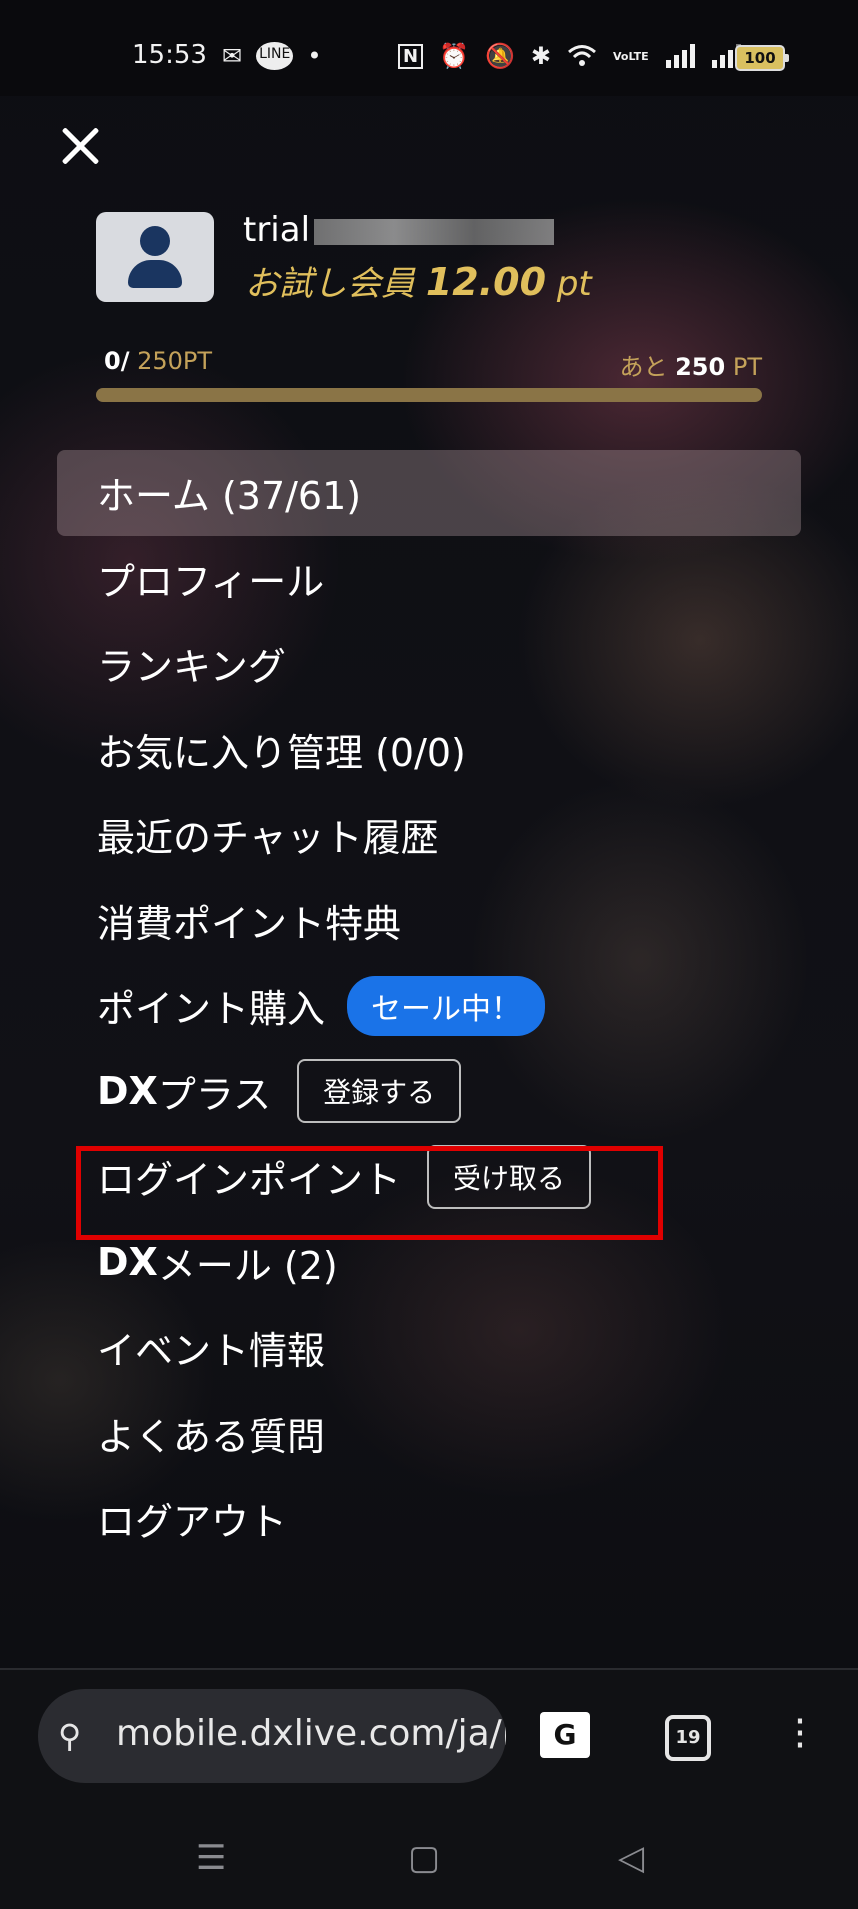  Describe the element at coordinates (268, 838) in the screenshot. I see `menu-chat-history-label: 最近のチャット履歴` at that location.